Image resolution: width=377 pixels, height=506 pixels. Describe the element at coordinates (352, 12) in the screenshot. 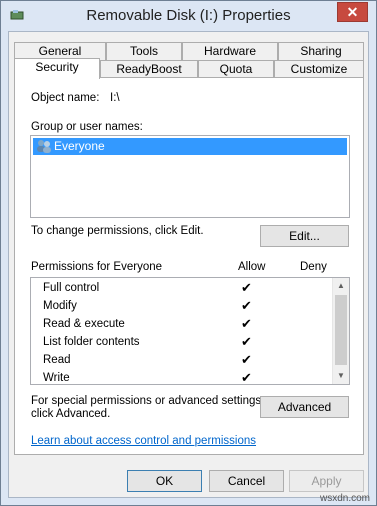

I see `close-button: ✕` at that location.